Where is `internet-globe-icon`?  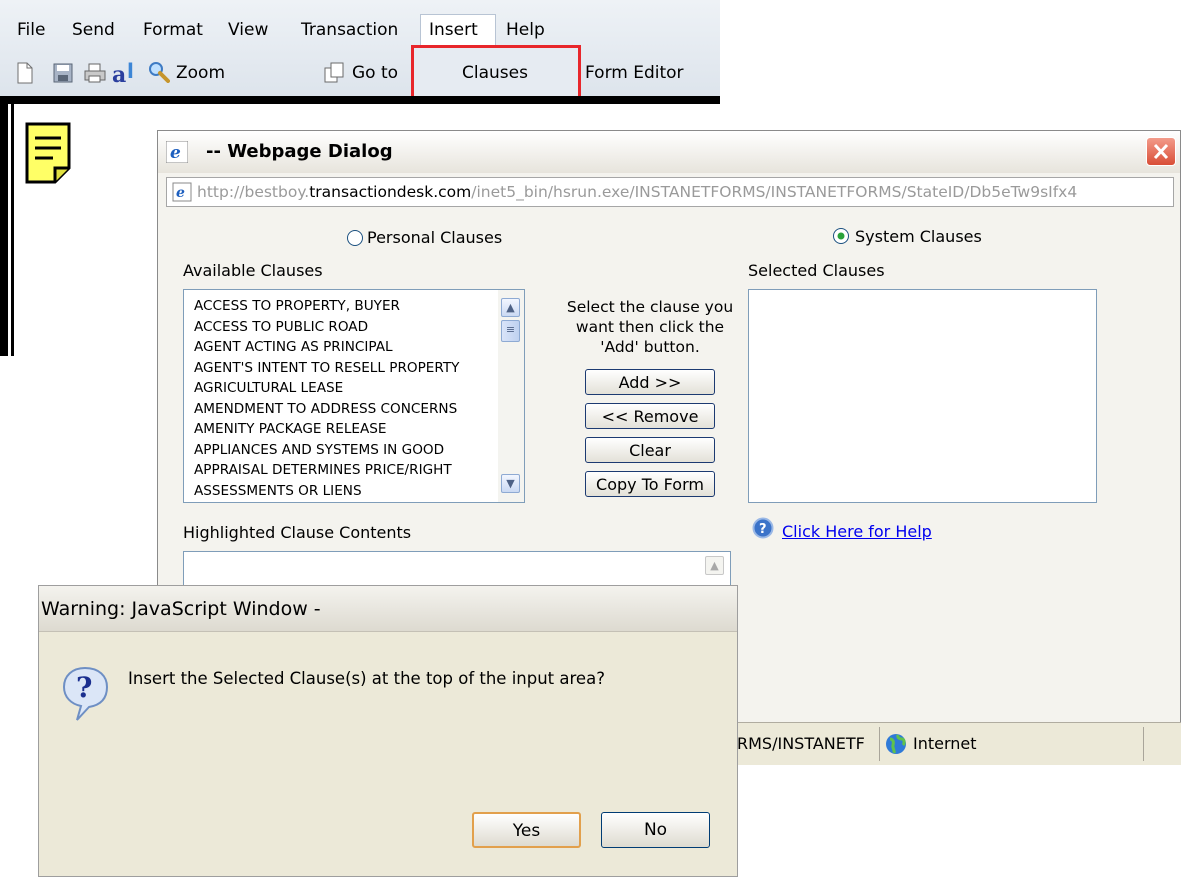
internet-globe-icon is located at coordinates (896, 744).